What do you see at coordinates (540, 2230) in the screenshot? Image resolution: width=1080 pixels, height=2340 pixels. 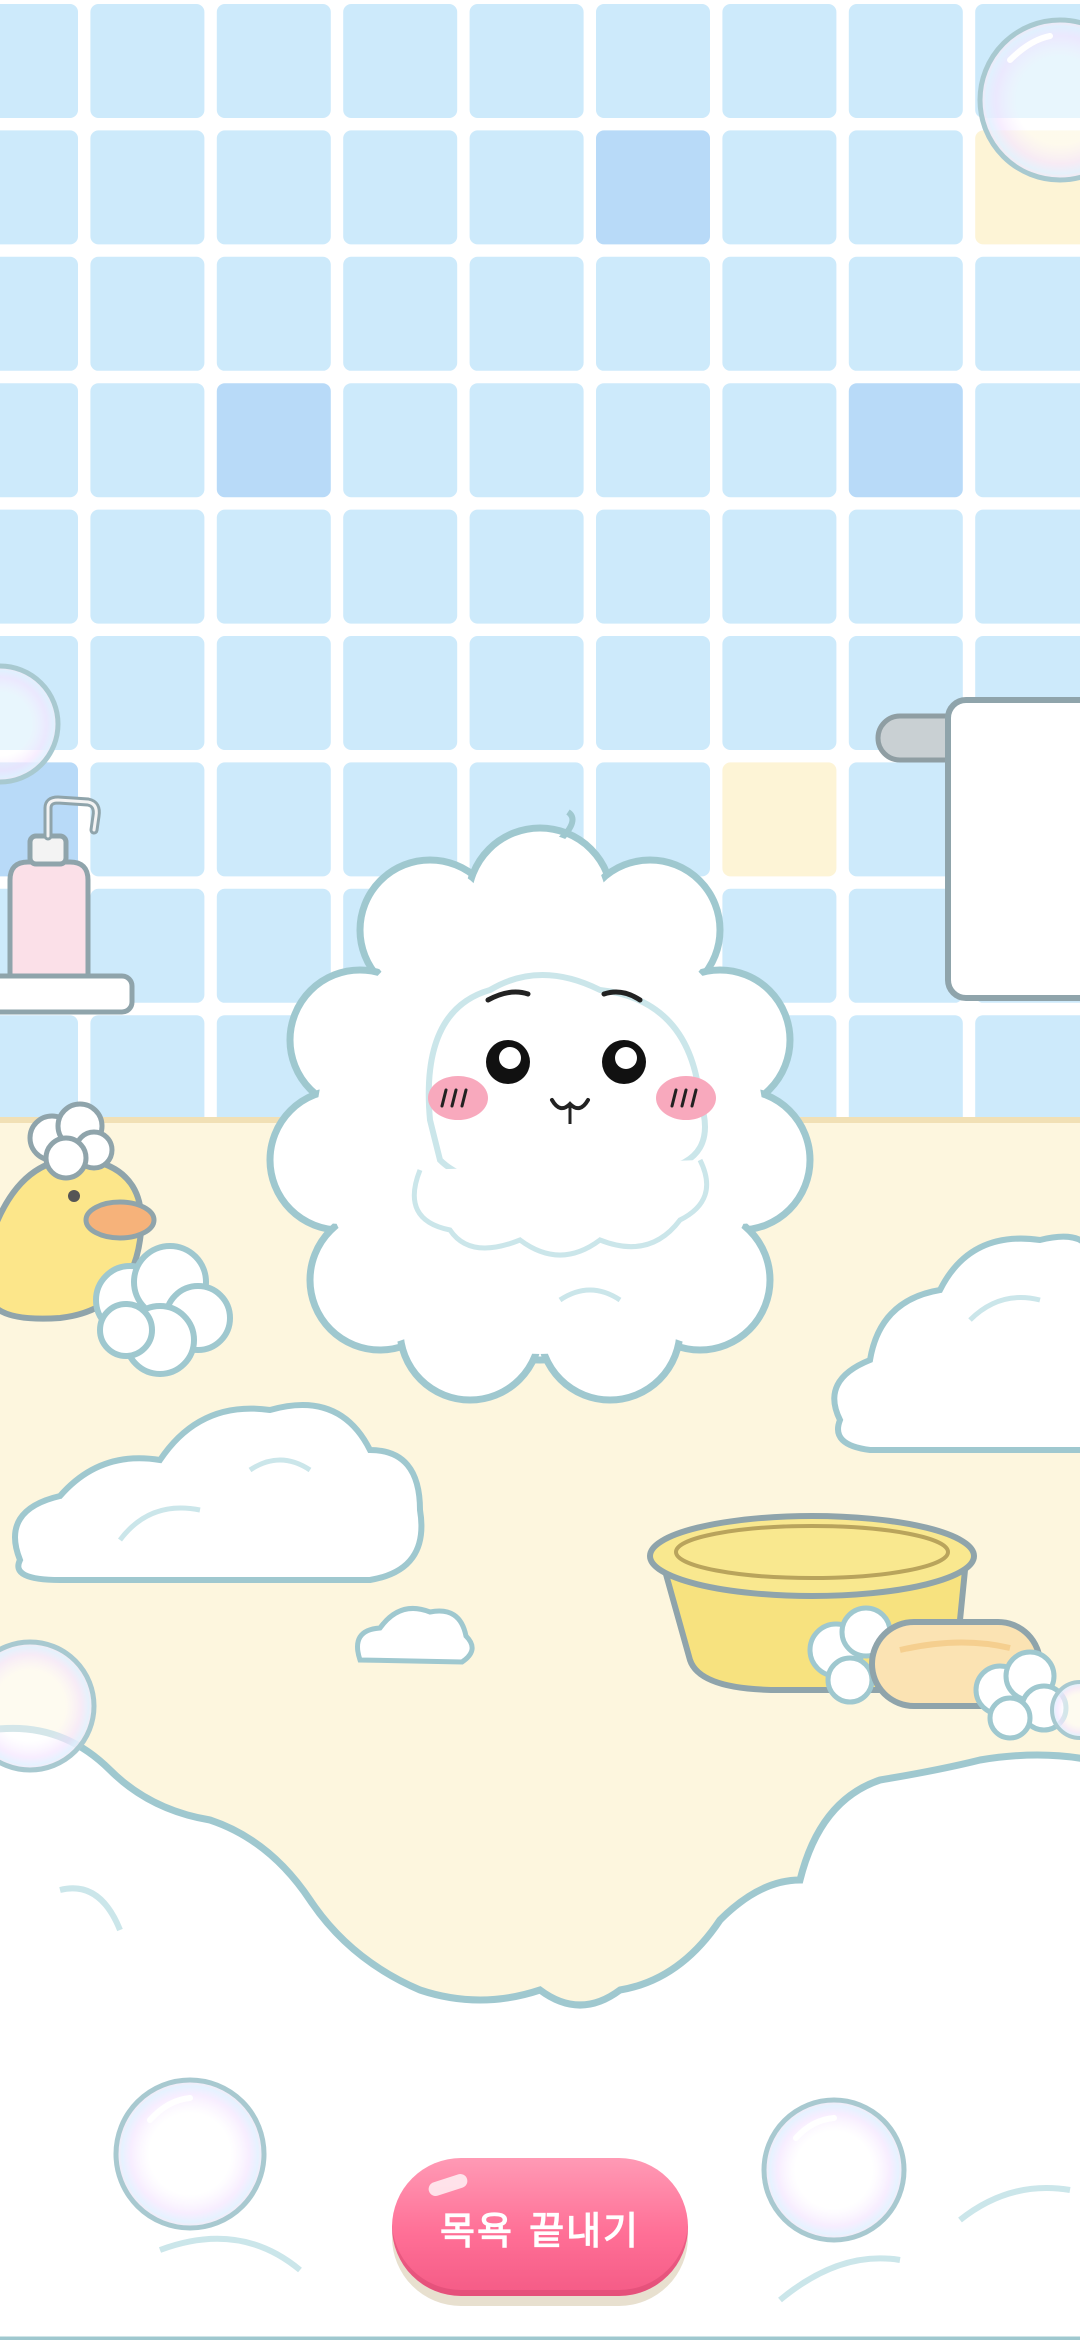 I see `finish-bath-label: 목욕 끝내기` at bounding box center [540, 2230].